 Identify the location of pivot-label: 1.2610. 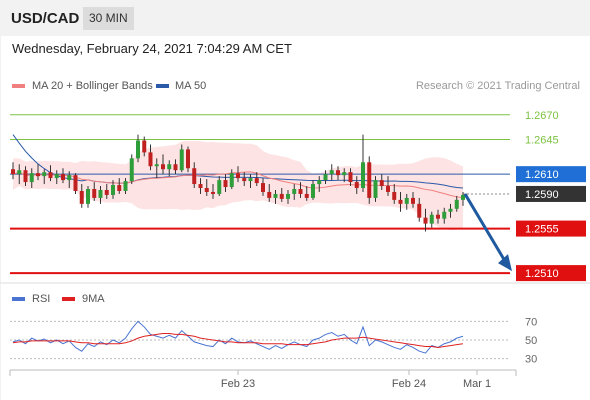
(542, 175).